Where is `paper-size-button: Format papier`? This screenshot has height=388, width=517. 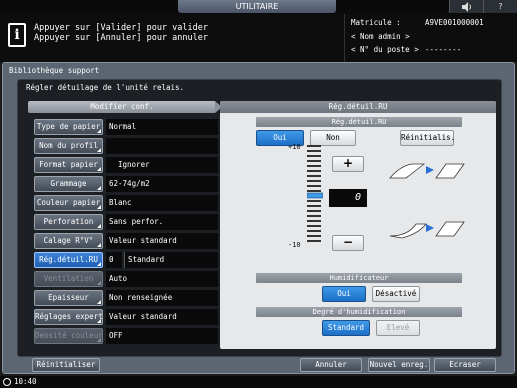
paper-size-button: Format papier is located at coordinates (68, 165).